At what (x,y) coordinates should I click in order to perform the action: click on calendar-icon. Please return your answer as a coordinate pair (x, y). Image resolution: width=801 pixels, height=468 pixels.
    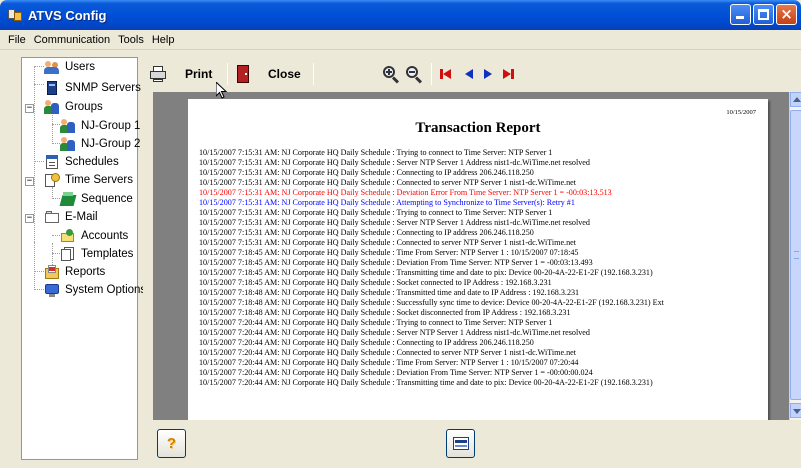
    Looking at the image, I should click on (52, 162).